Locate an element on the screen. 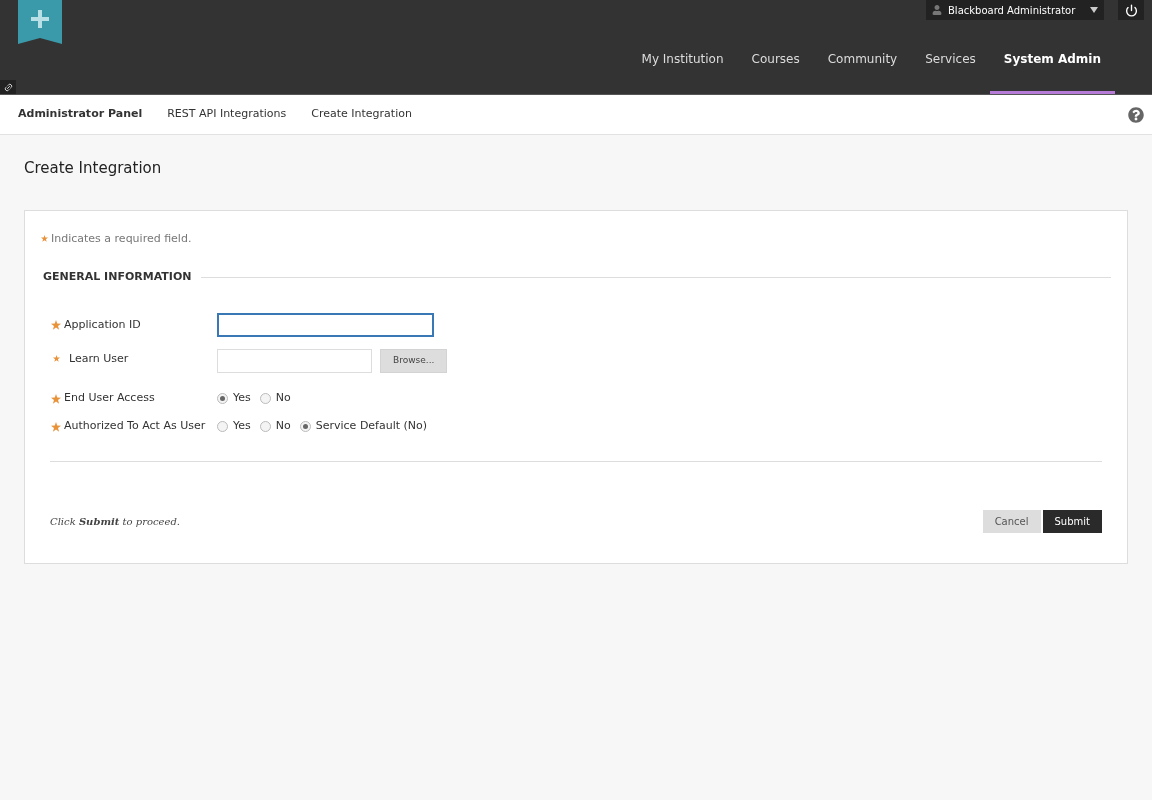 The image size is (1152, 800). field-label: End User Access is located at coordinates (109, 398).